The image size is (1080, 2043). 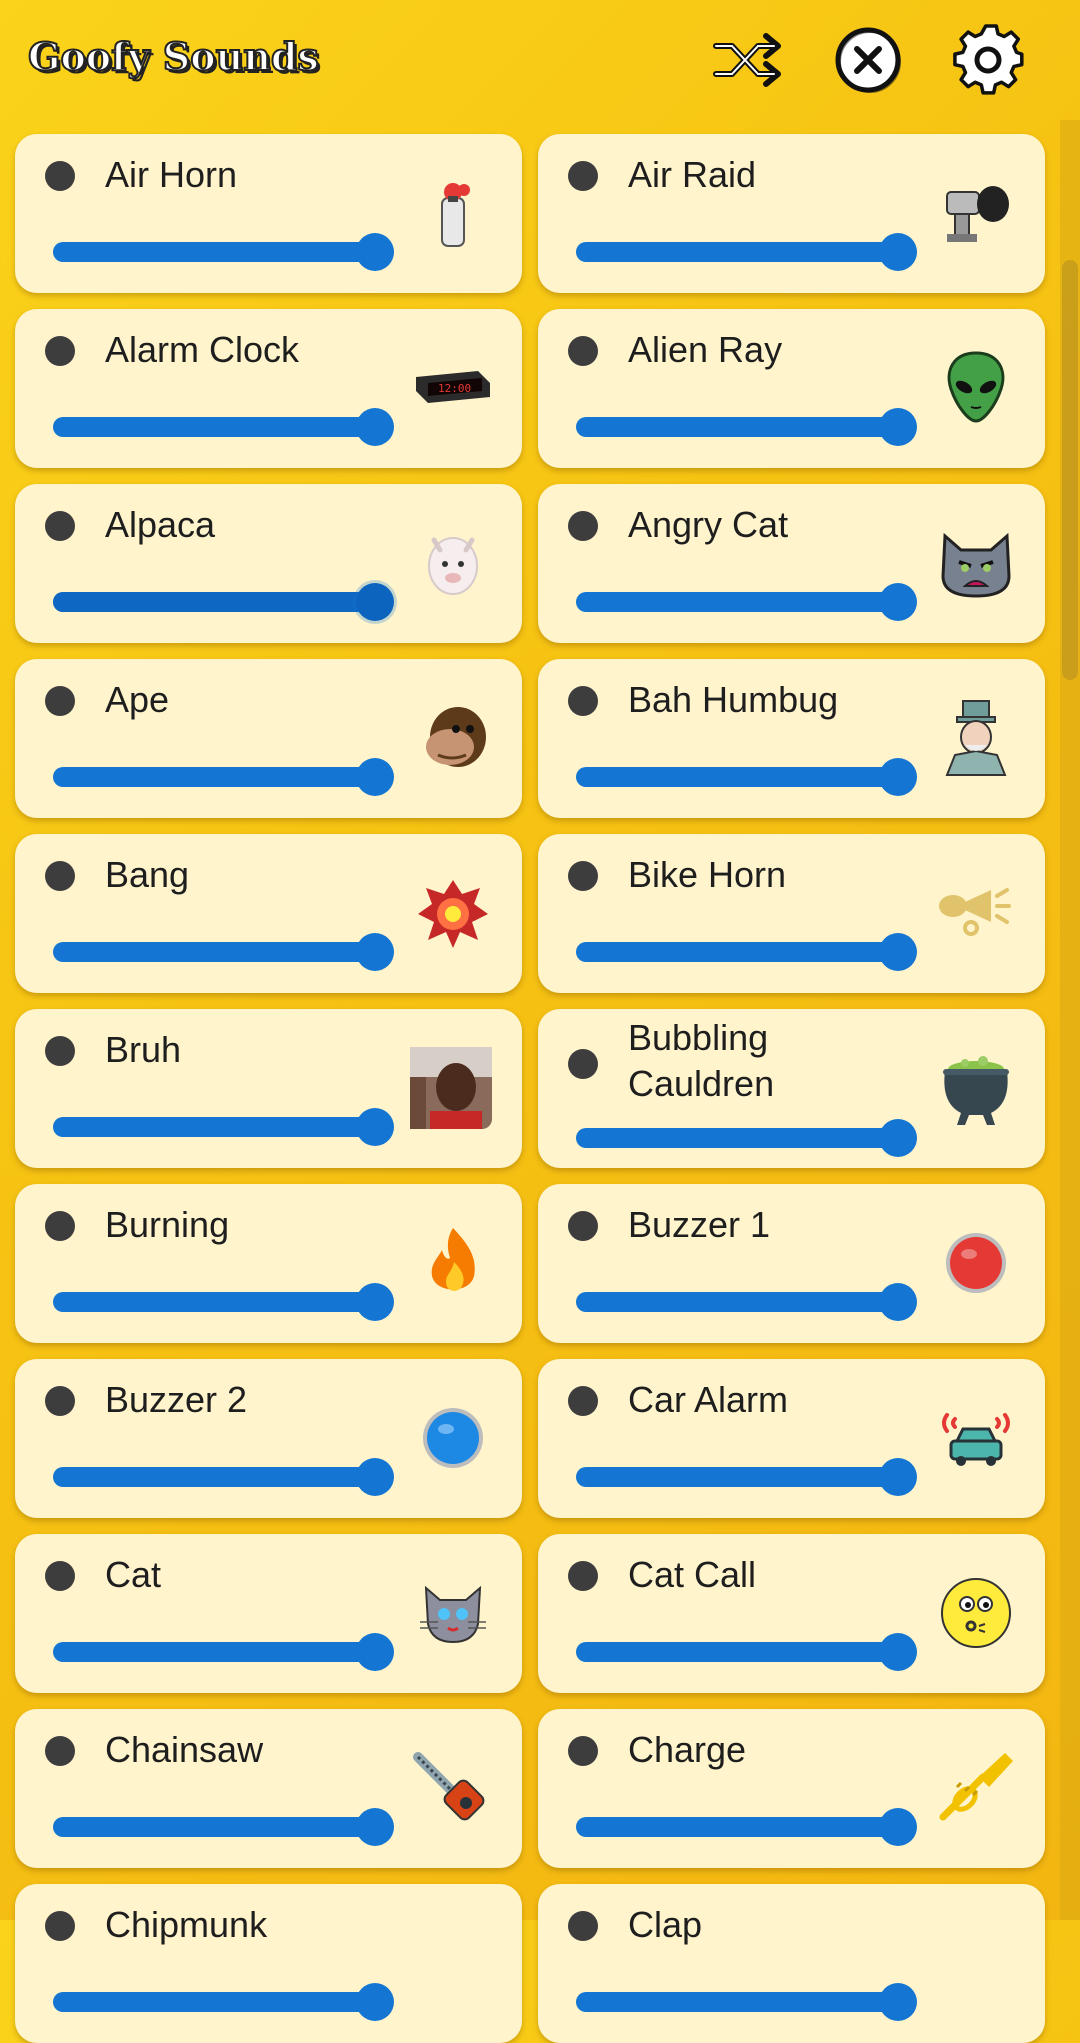 I want to click on sound-card-air-raid: Air Raid, so click(x=791, y=213).